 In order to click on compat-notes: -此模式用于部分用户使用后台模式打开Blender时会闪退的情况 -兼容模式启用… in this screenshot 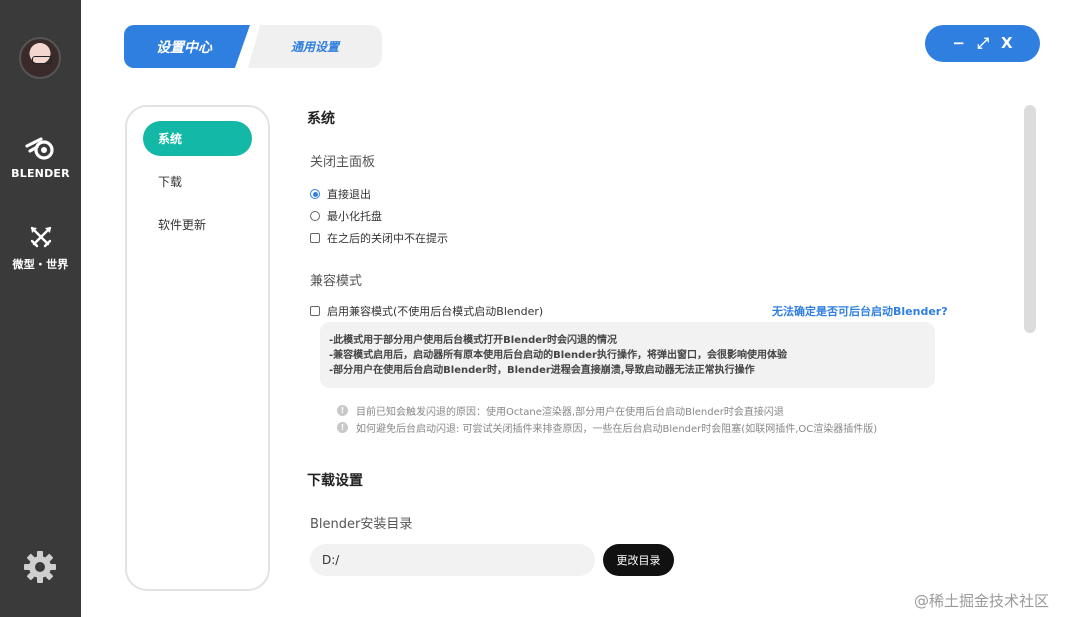, I will do `click(627, 355)`.